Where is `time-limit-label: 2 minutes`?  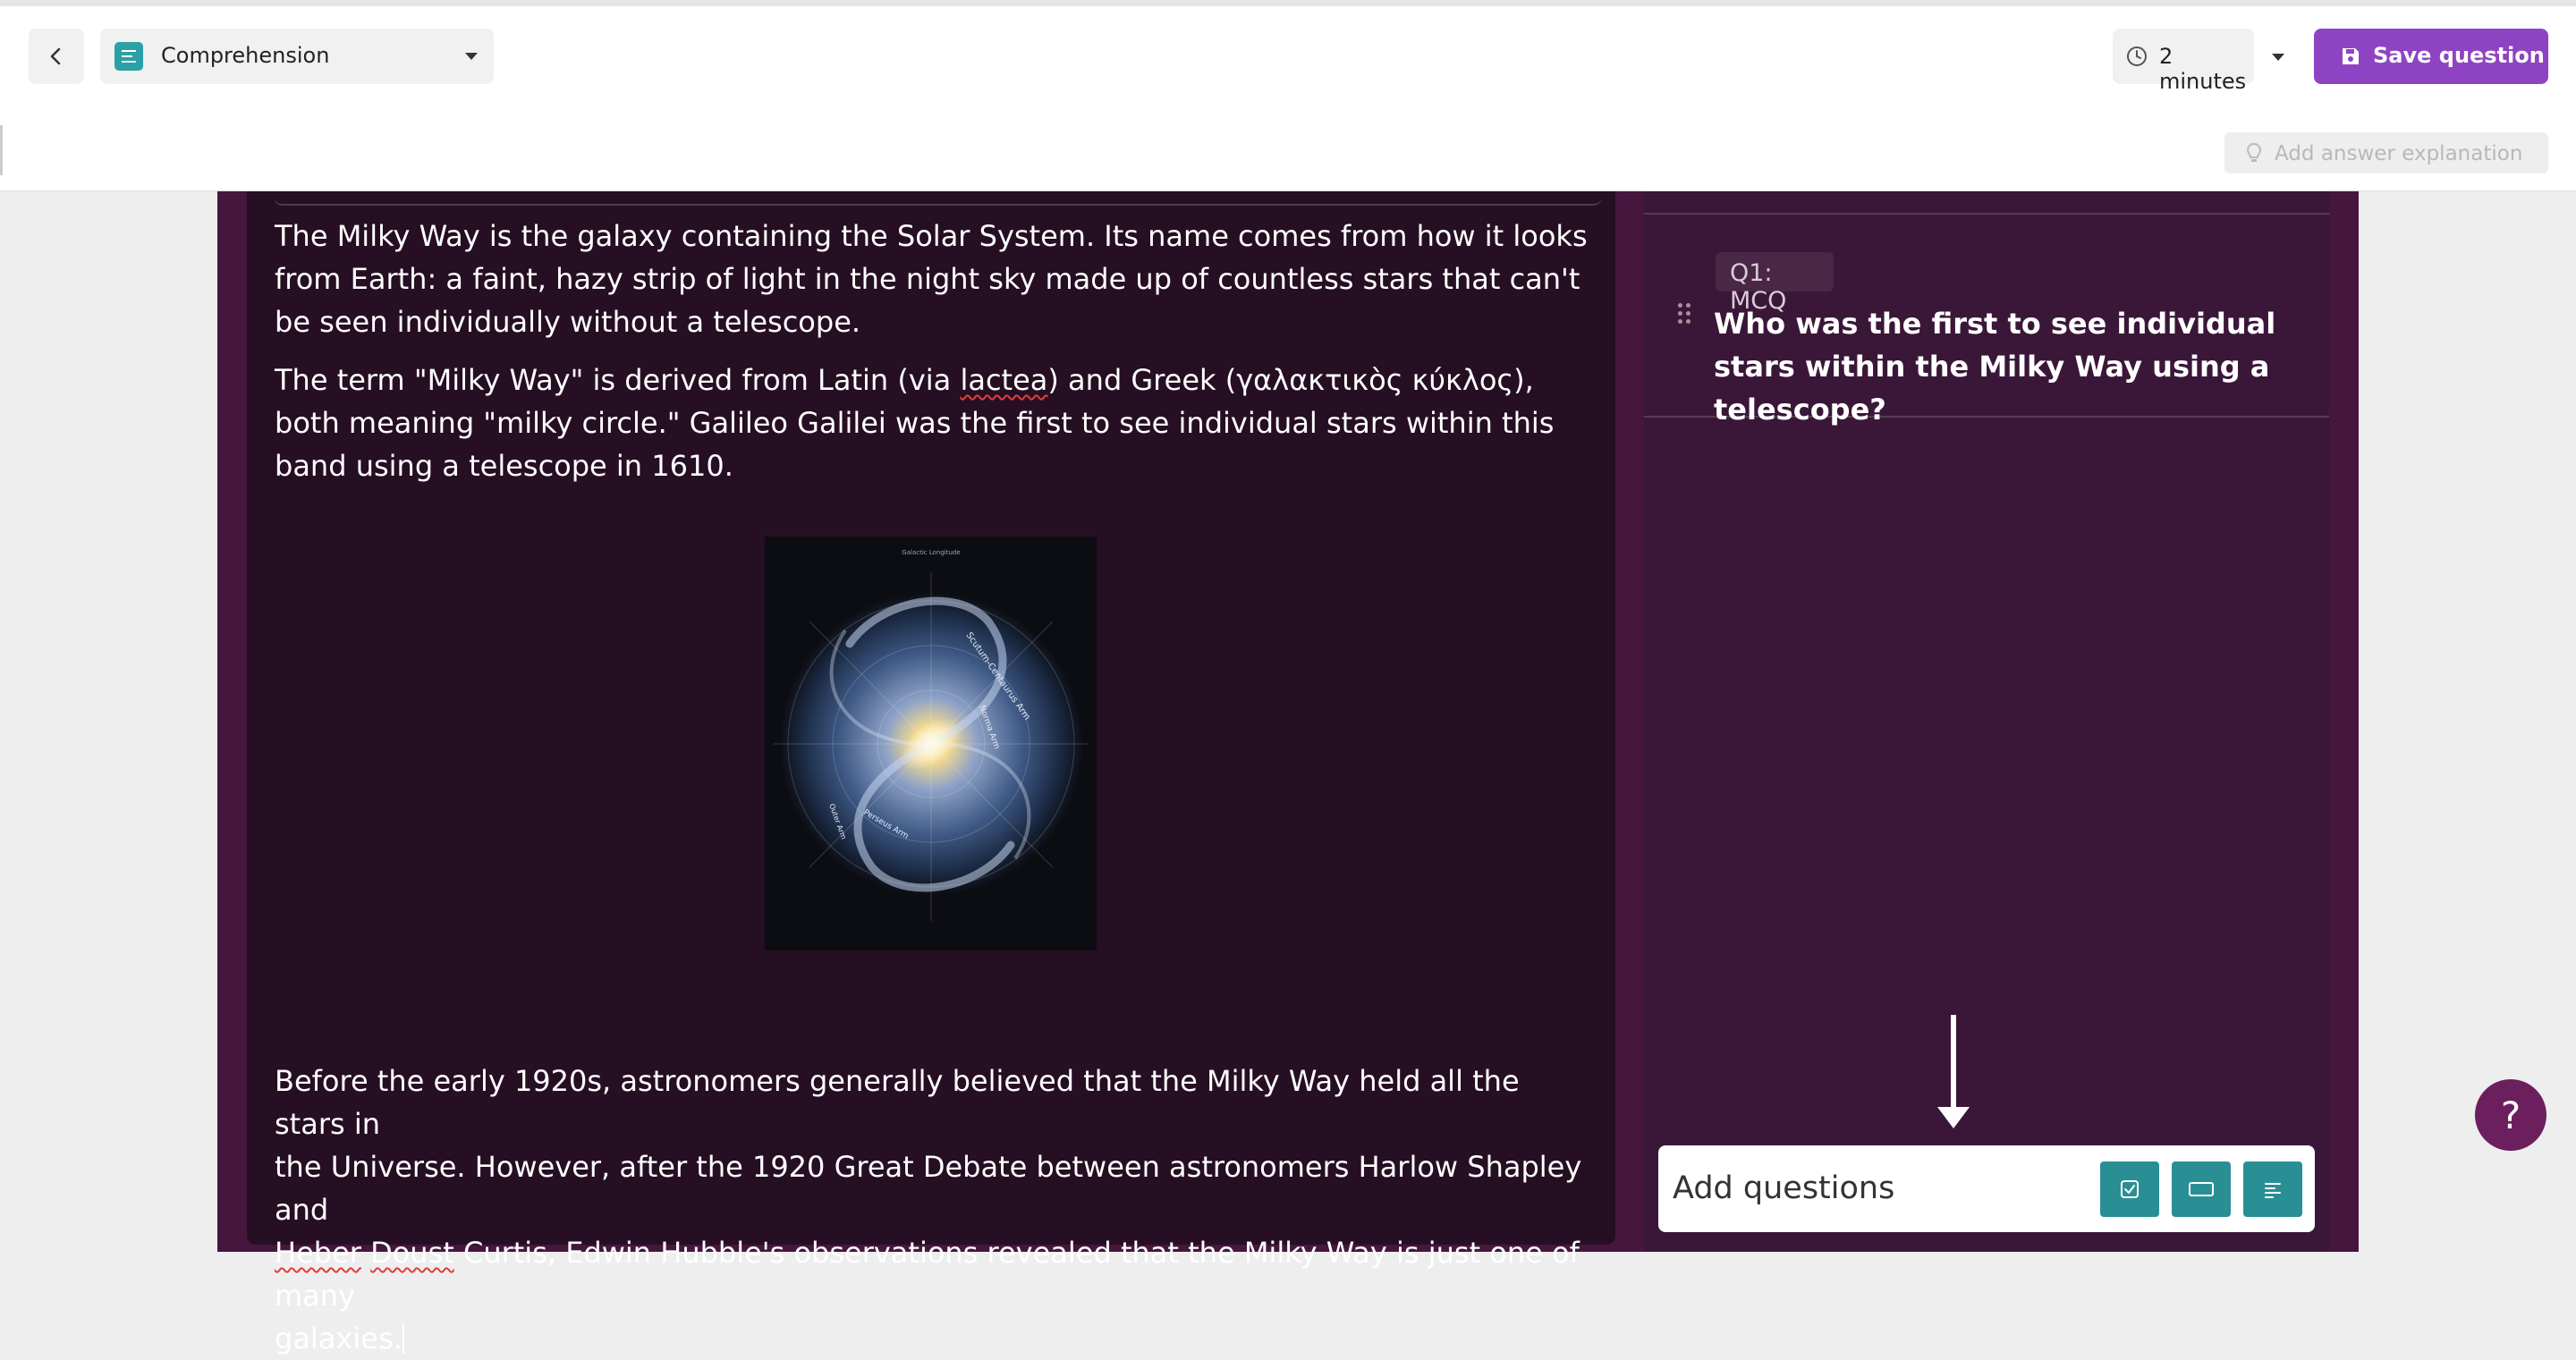 time-limit-label: 2 minutes is located at coordinates (2203, 69).